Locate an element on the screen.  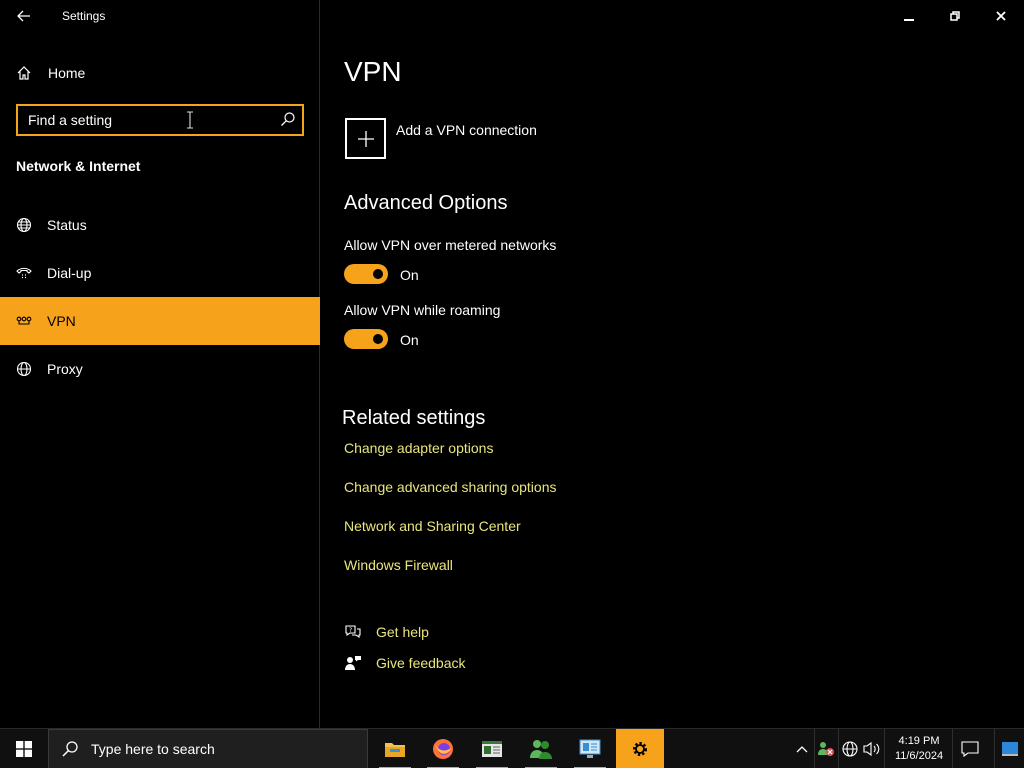
find-setting-input is located at coordinates (138, 120).